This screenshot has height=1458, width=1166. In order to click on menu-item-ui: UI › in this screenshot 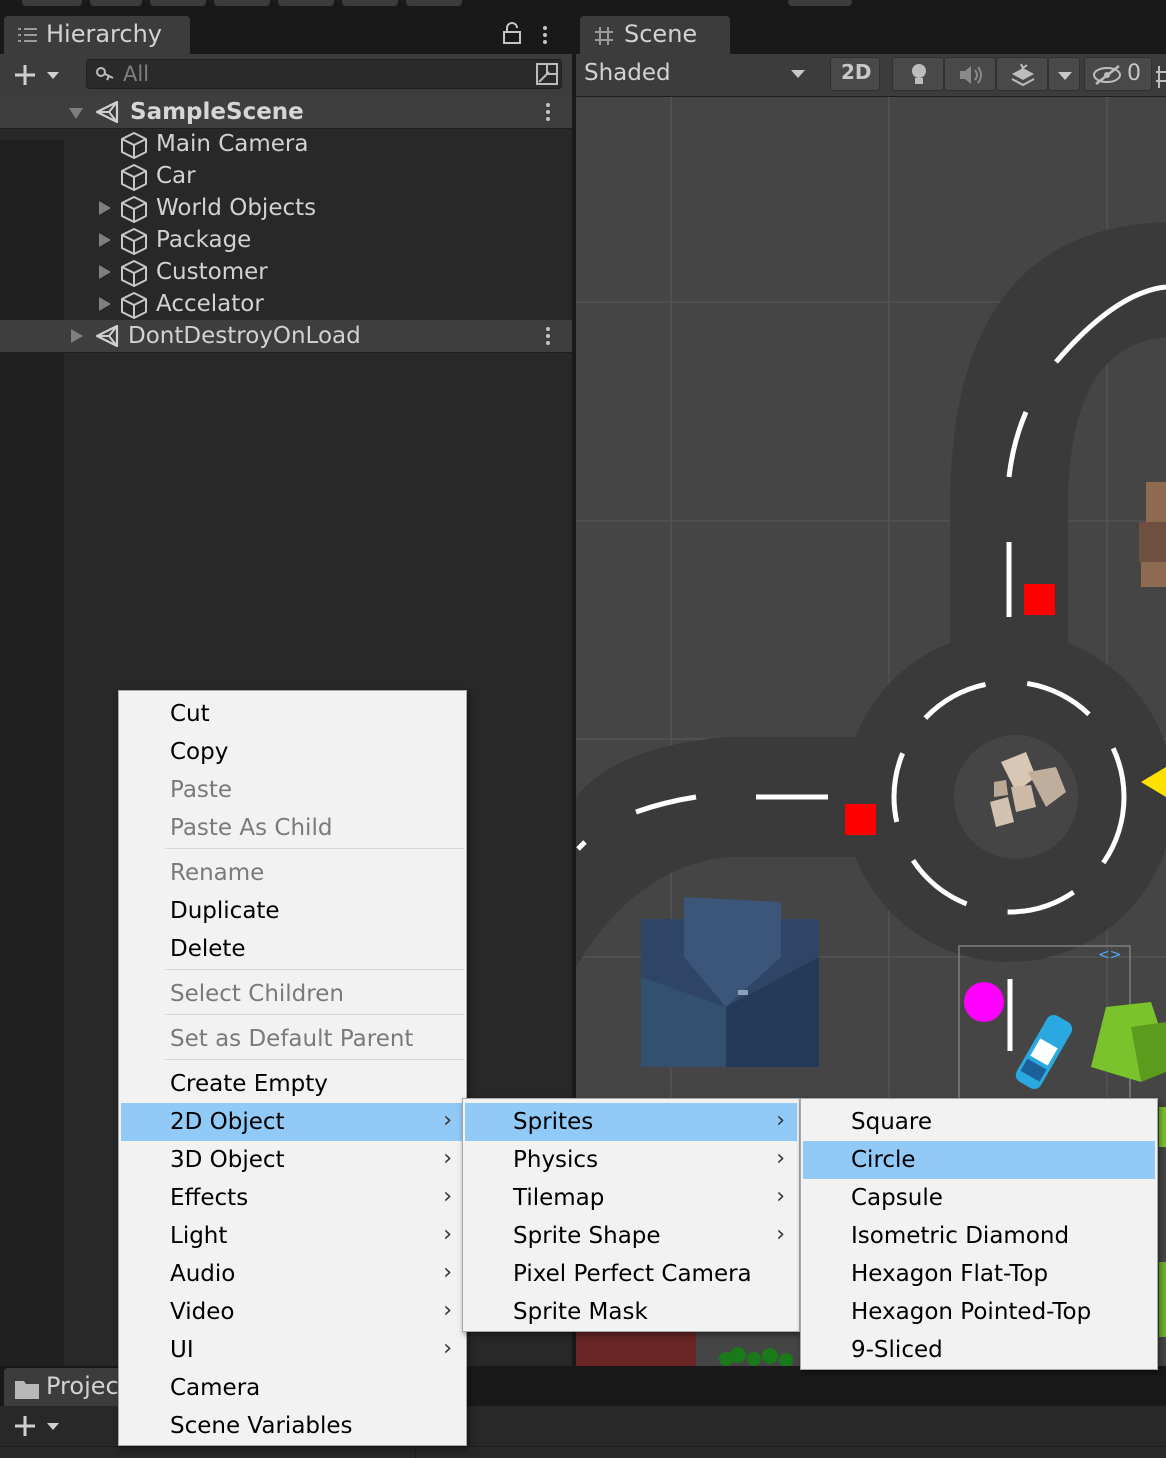, I will do `click(292, 1350)`.